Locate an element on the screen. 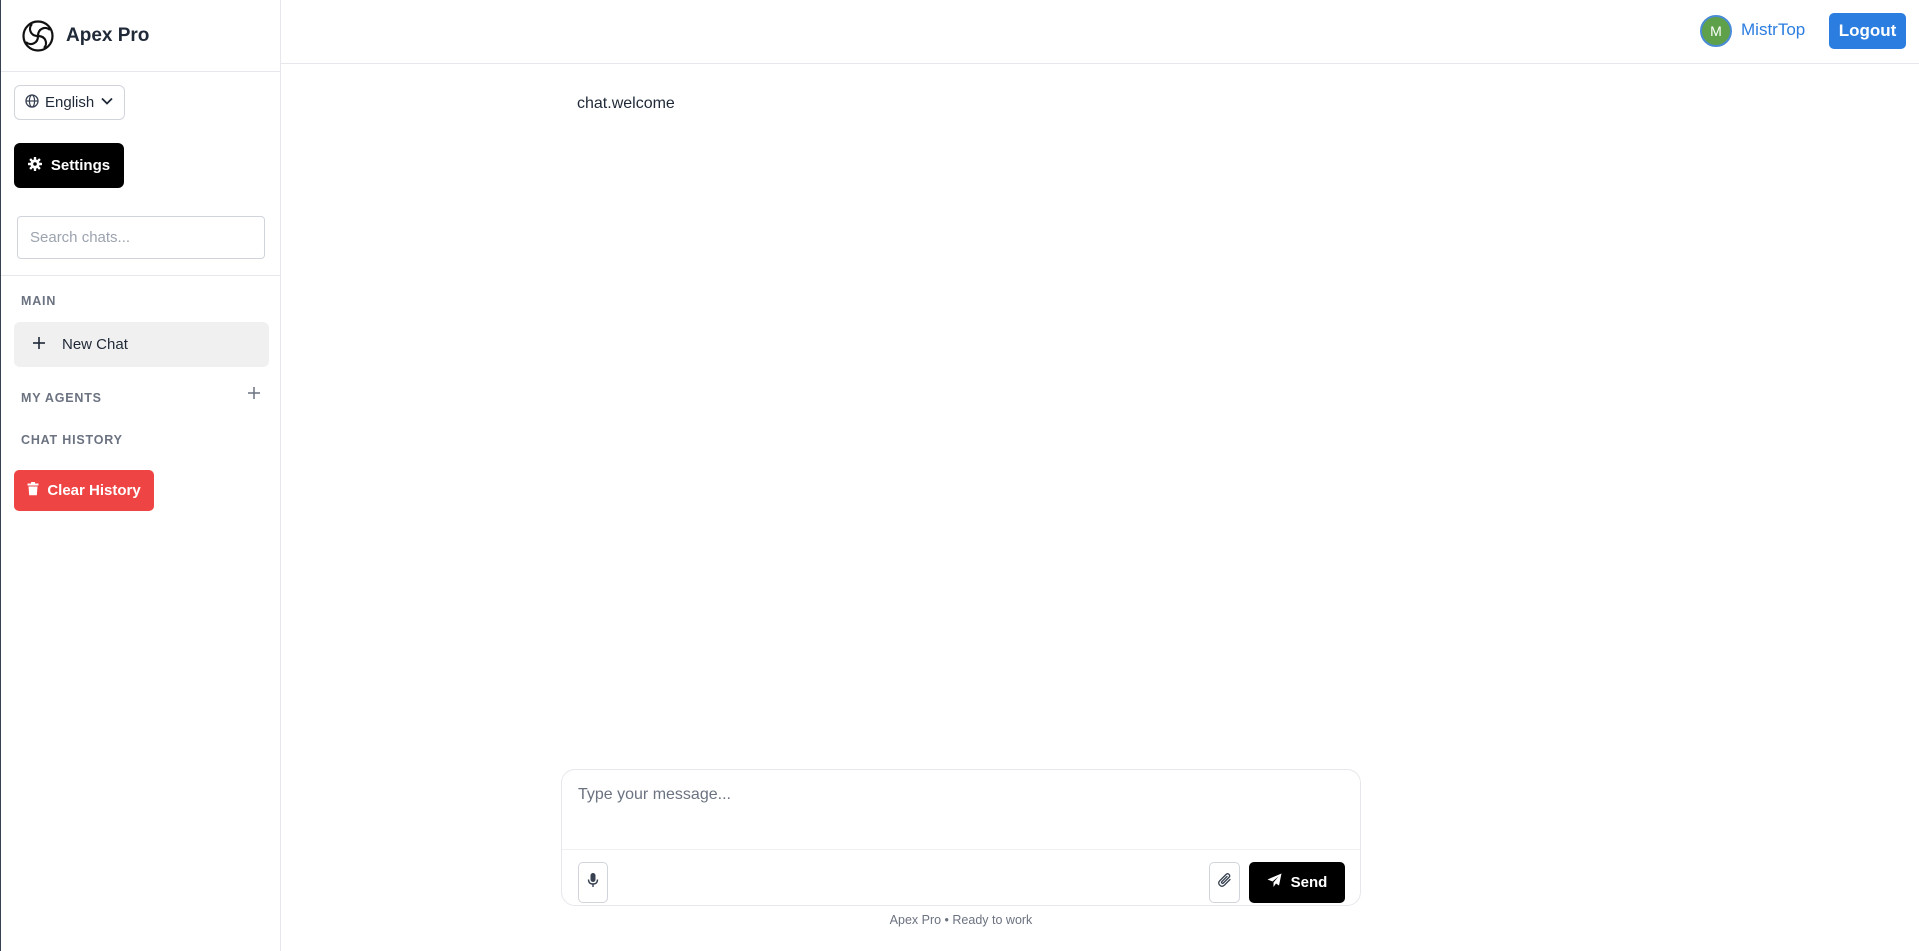  add-agent-button is located at coordinates (254, 395).